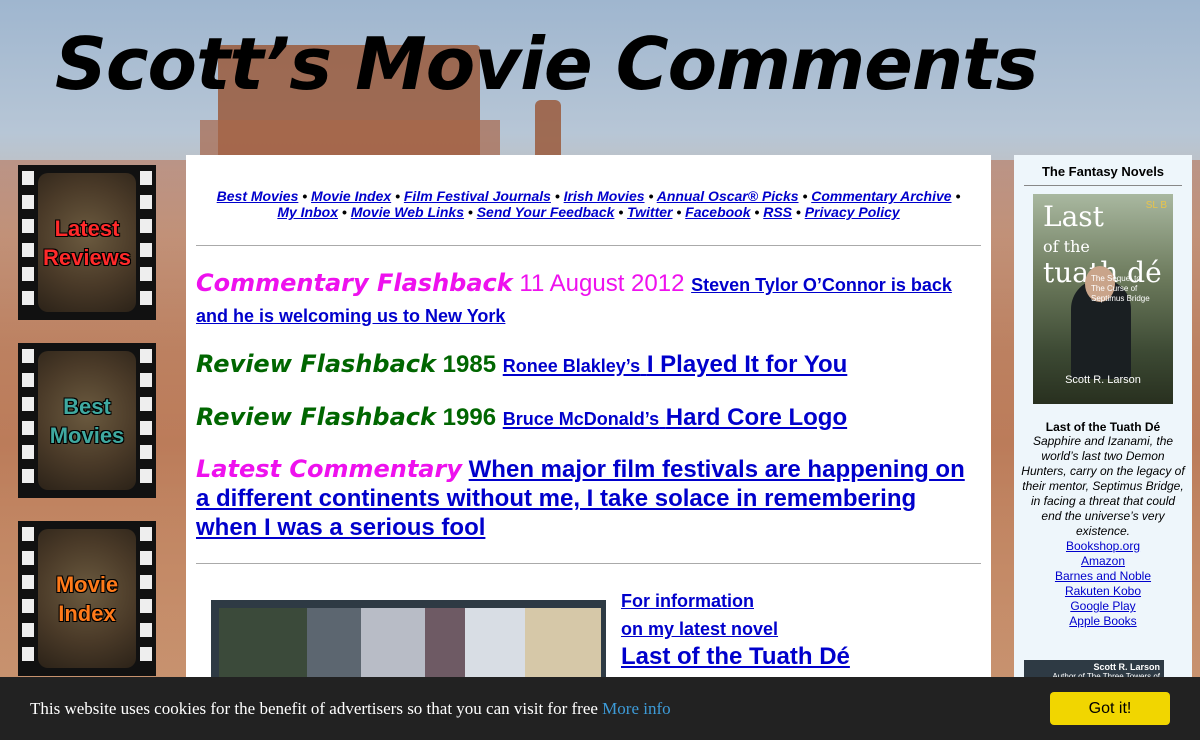 The height and width of the screenshot is (740, 1200). I want to click on nav-link-best-movies: Best Movies, so click(258, 196).